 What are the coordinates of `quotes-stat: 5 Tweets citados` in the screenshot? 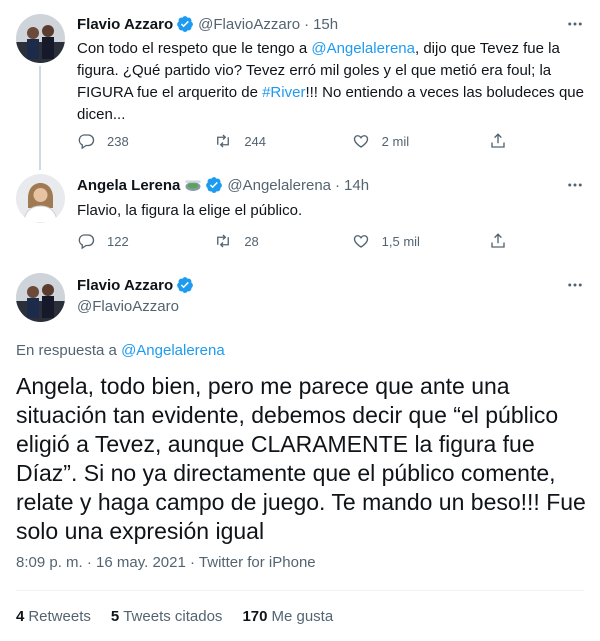 It's located at (167, 616).